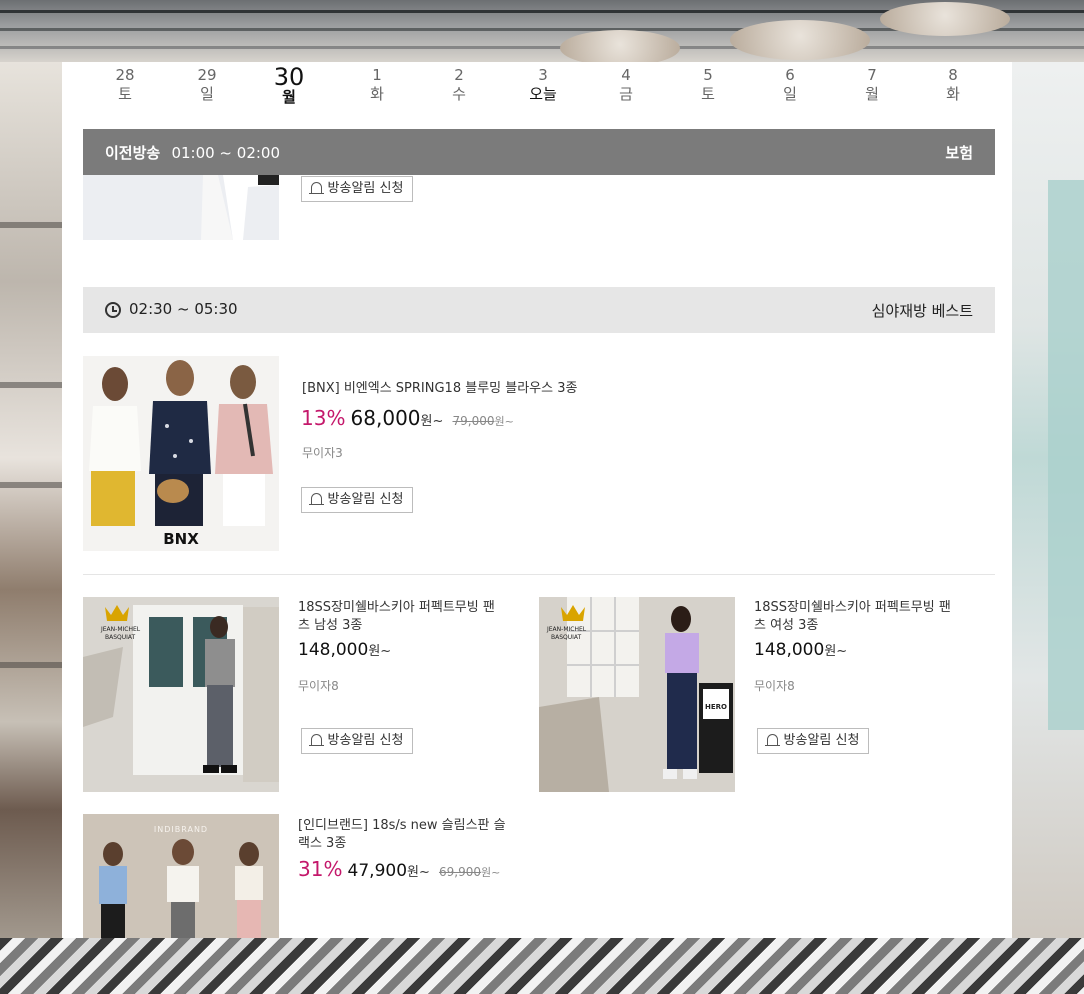 The width and height of the screenshot is (1084, 994). What do you see at coordinates (385, 418) in the screenshot?
I see `sale-price: 68,000` at bounding box center [385, 418].